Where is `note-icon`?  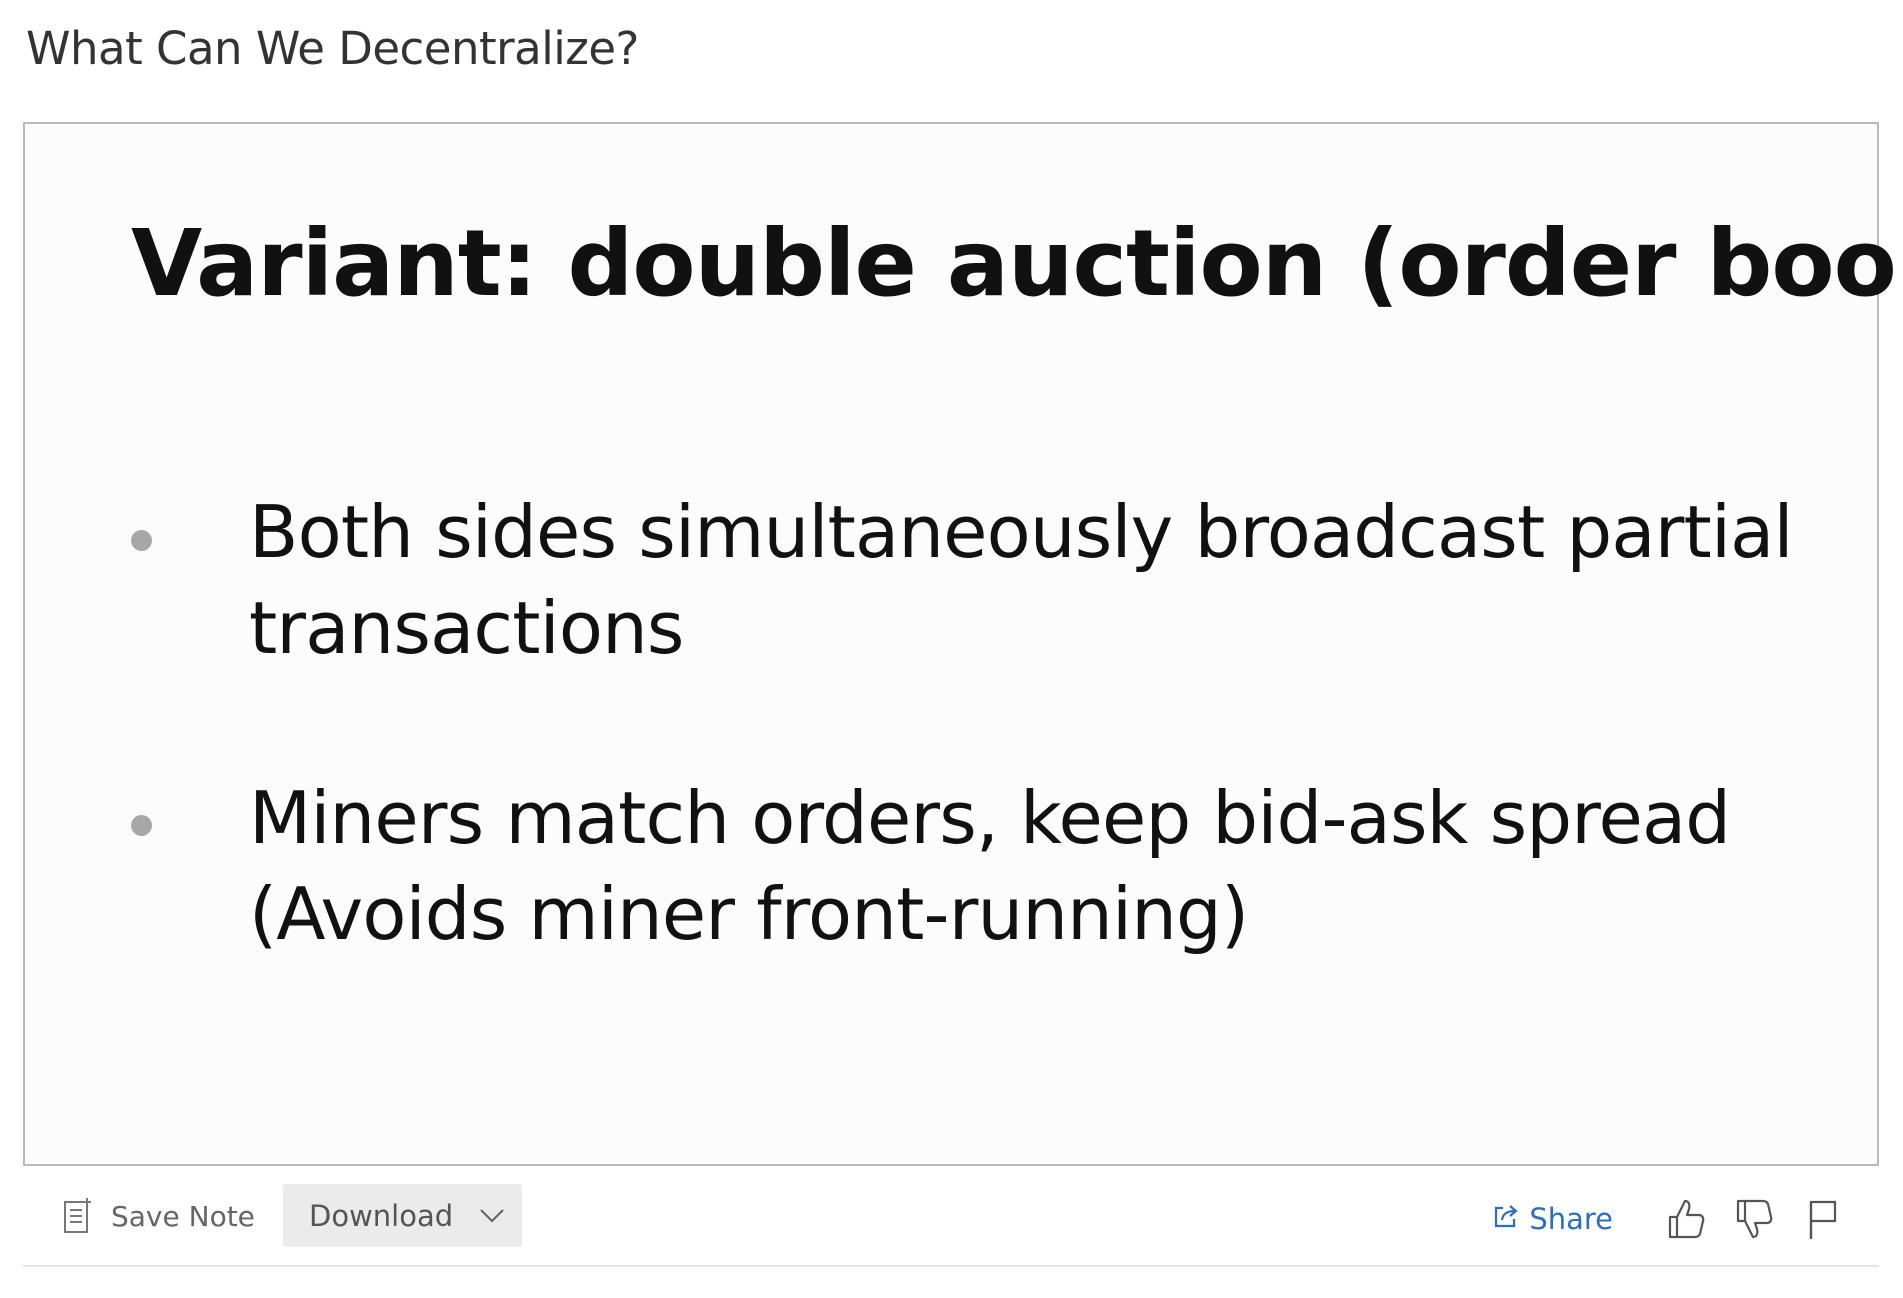
note-icon is located at coordinates (77, 1216).